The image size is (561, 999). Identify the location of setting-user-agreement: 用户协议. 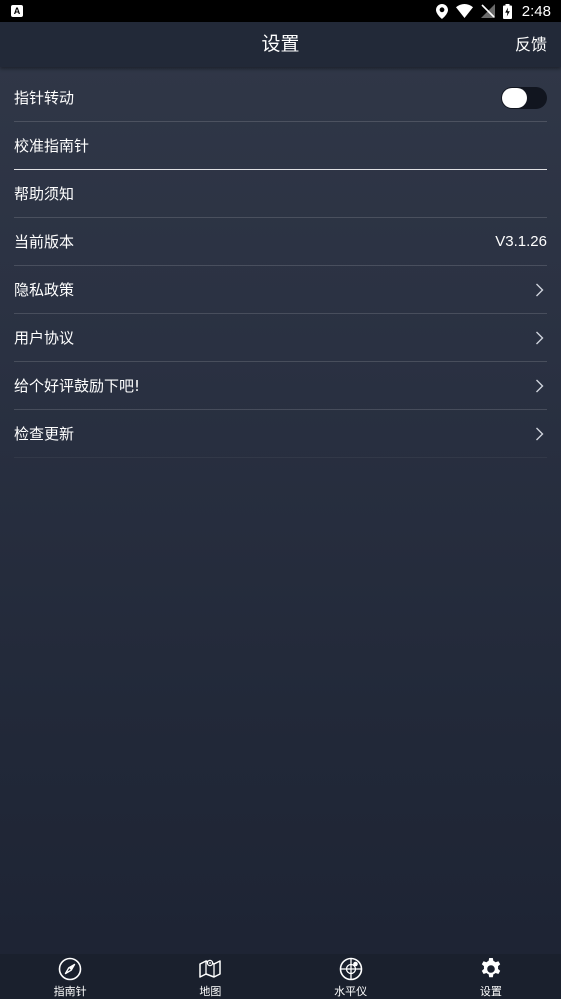
(280, 338).